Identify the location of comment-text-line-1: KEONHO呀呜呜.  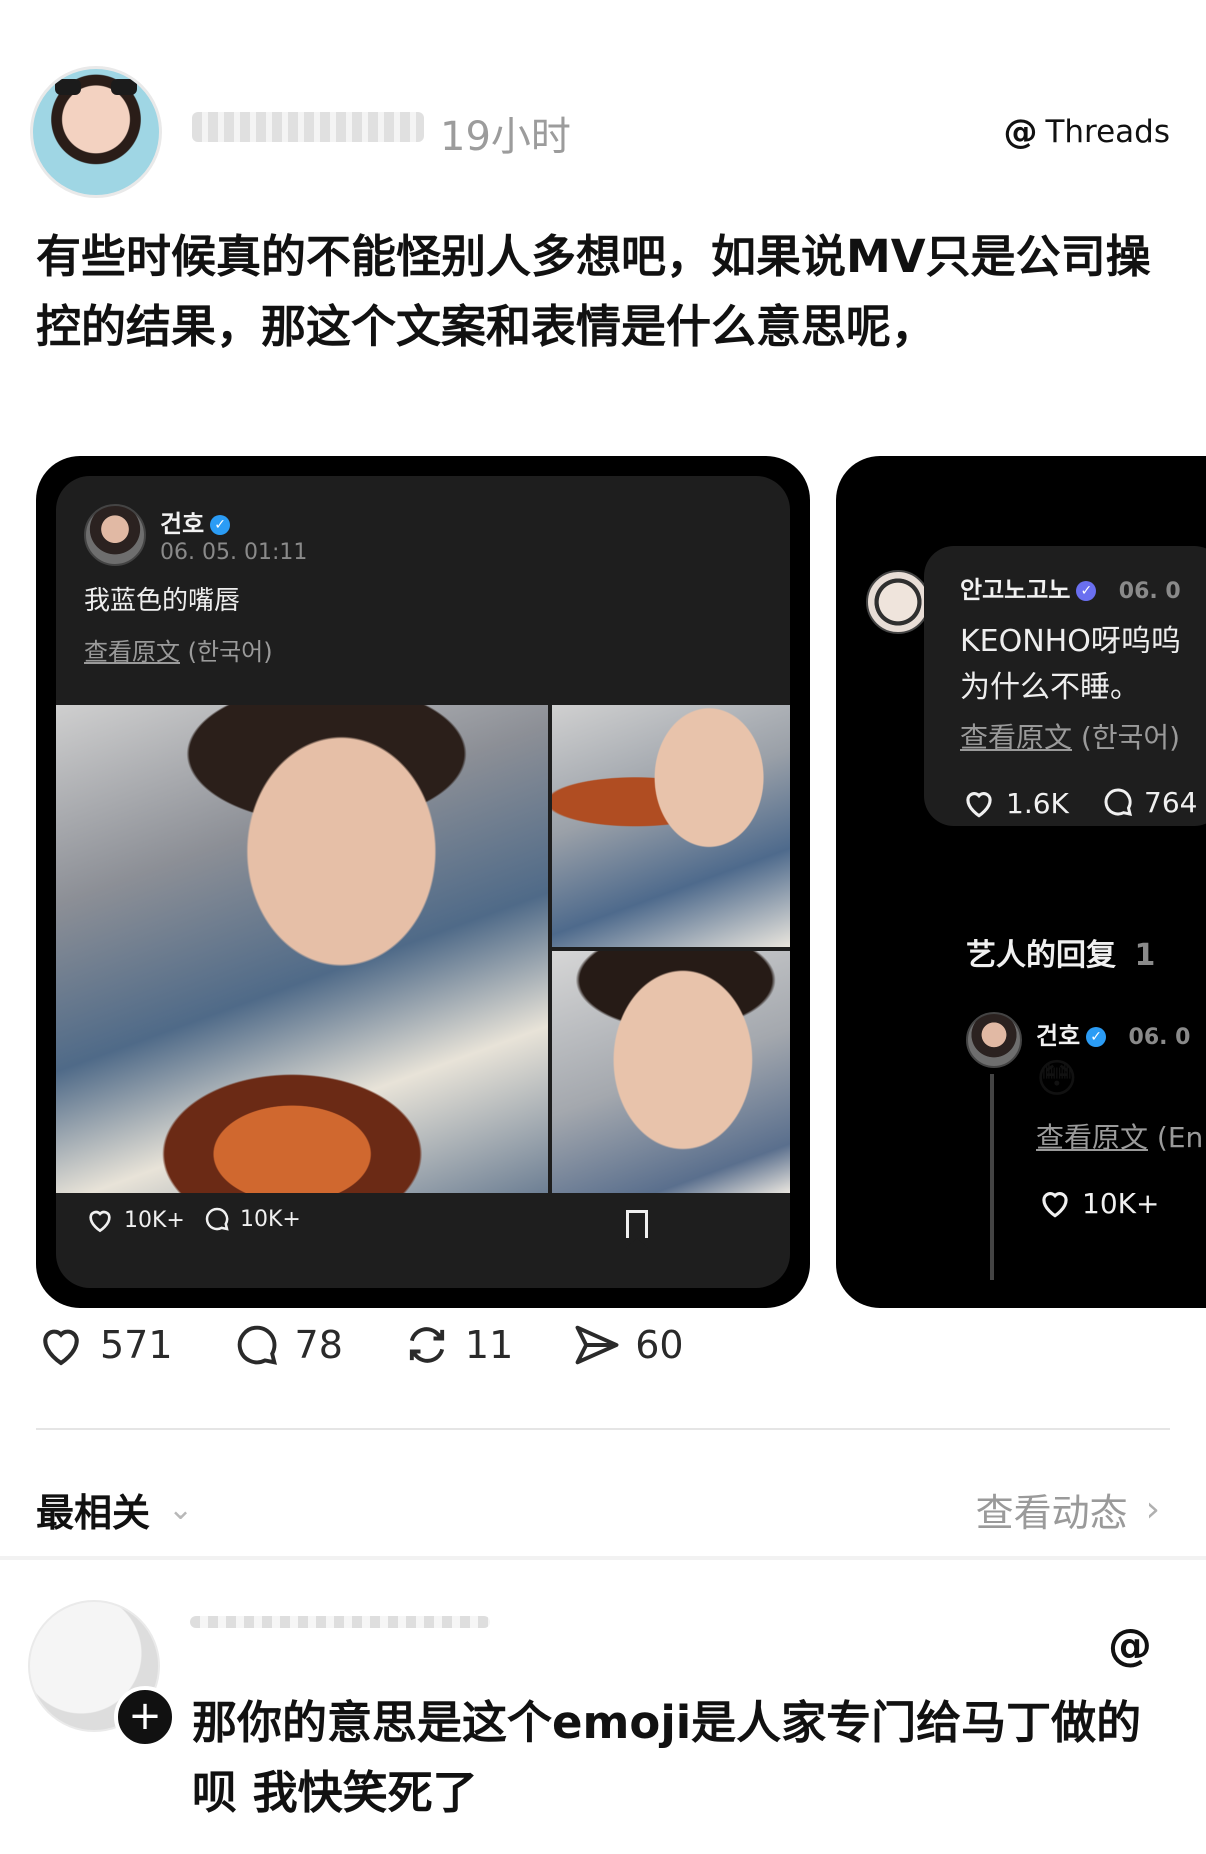
(1070, 641).